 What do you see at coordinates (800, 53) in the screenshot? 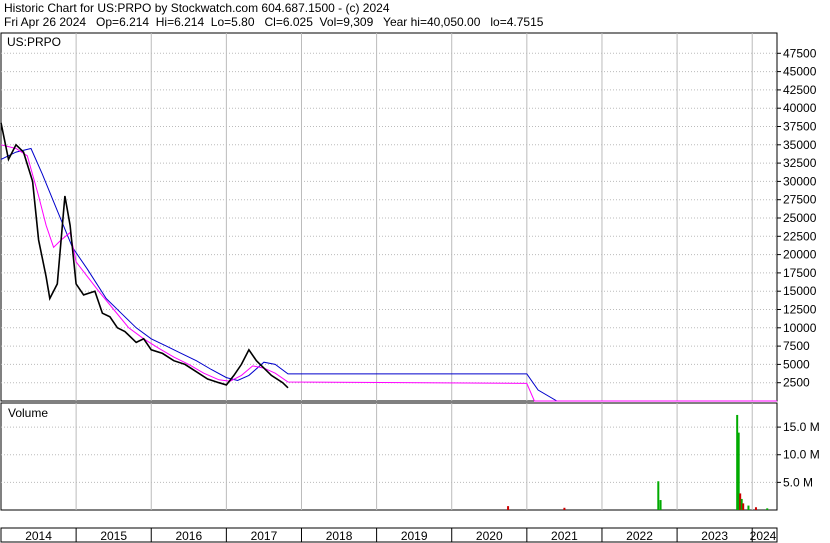
I see `price-y-tick-label: 47500` at bounding box center [800, 53].